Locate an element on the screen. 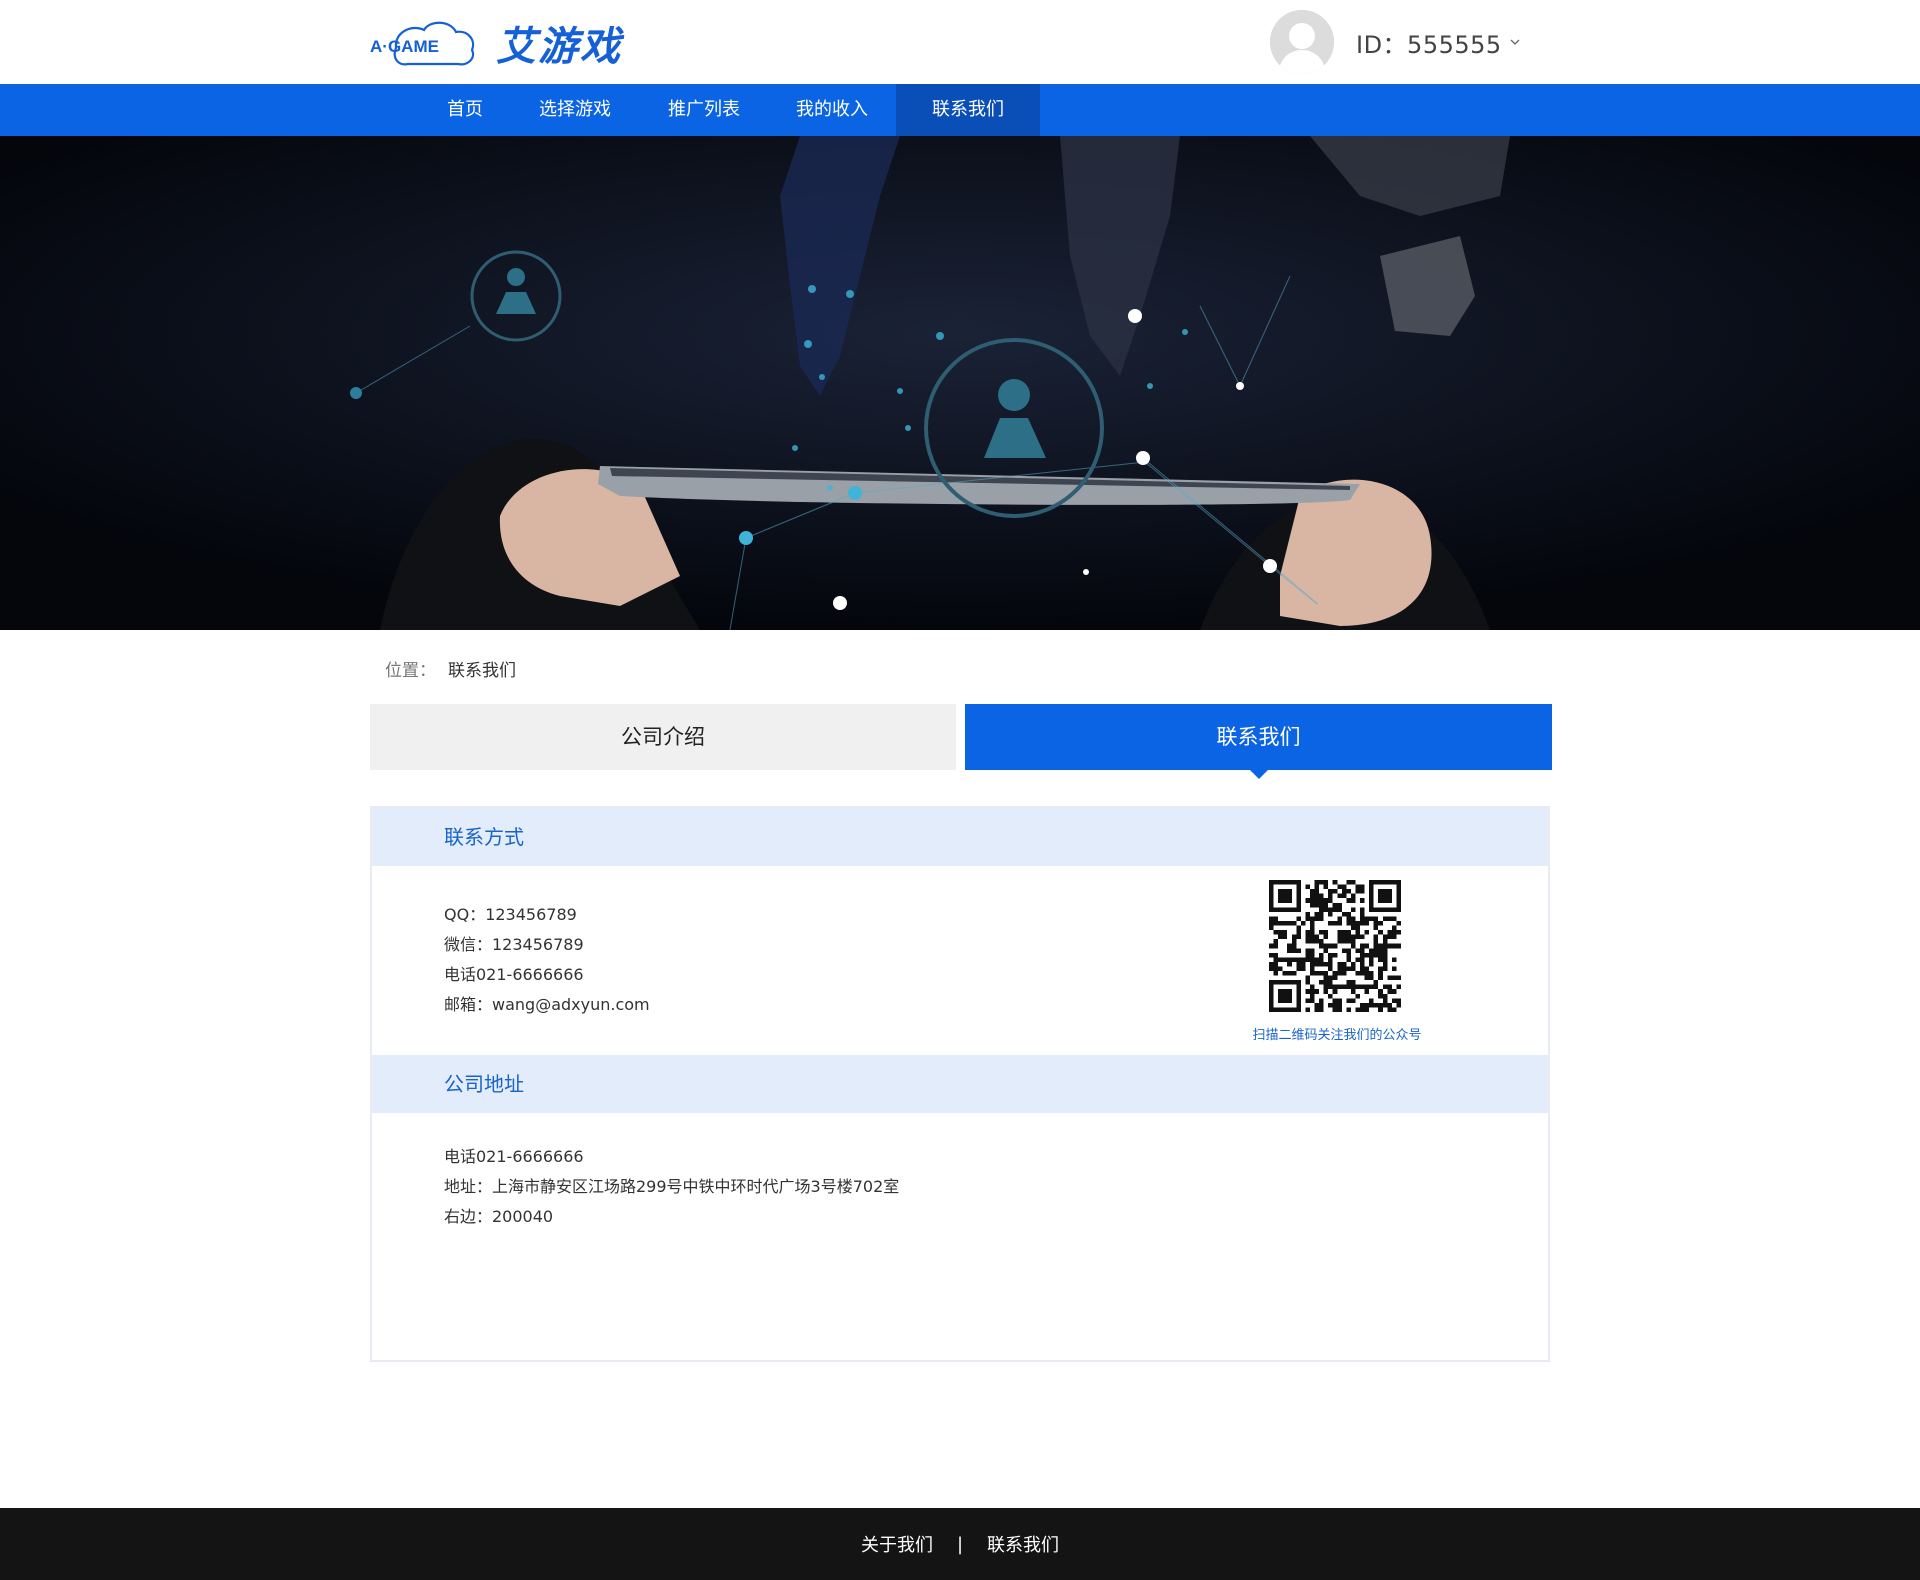 The image size is (1920, 1580). site-footer: 关于我们 | 联系我们 is located at coordinates (960, 1544).